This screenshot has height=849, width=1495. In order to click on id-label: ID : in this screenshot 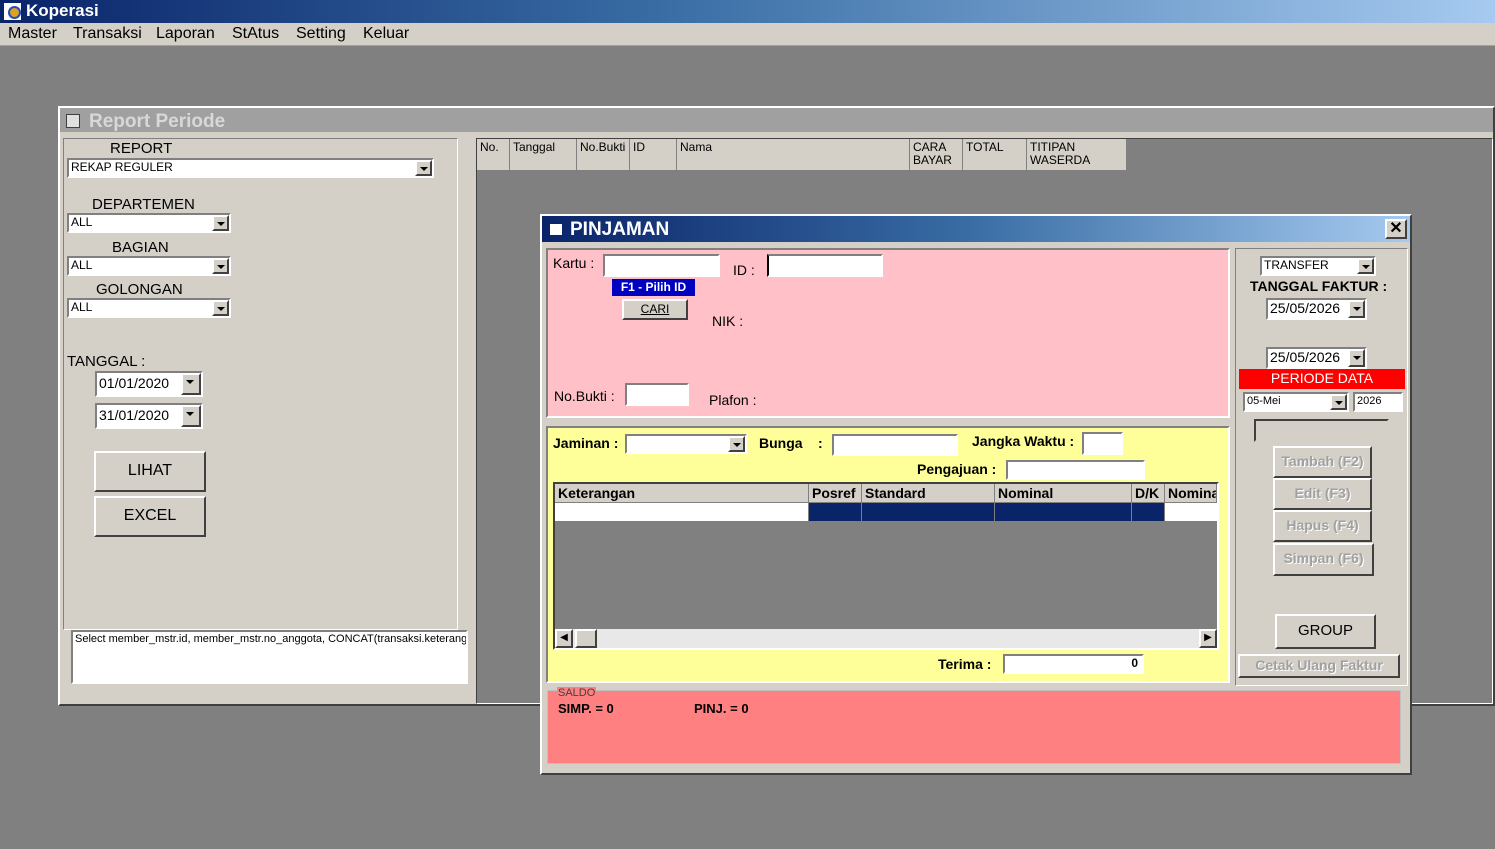, I will do `click(744, 270)`.